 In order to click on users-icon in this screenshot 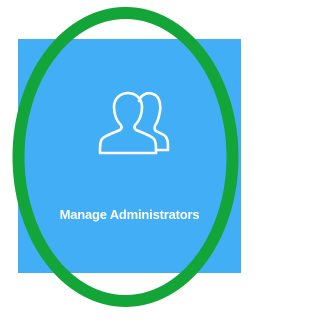, I will do `click(134, 123)`.